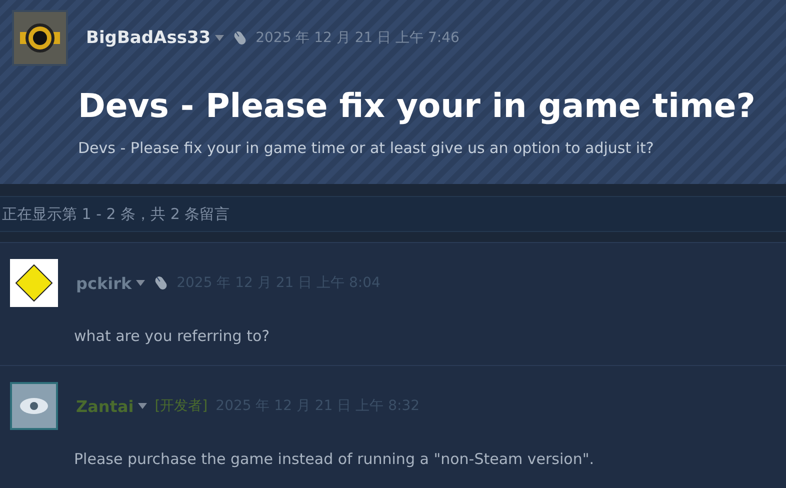 The image size is (786, 488). I want to click on author-link: BigBadAss33, so click(148, 38).